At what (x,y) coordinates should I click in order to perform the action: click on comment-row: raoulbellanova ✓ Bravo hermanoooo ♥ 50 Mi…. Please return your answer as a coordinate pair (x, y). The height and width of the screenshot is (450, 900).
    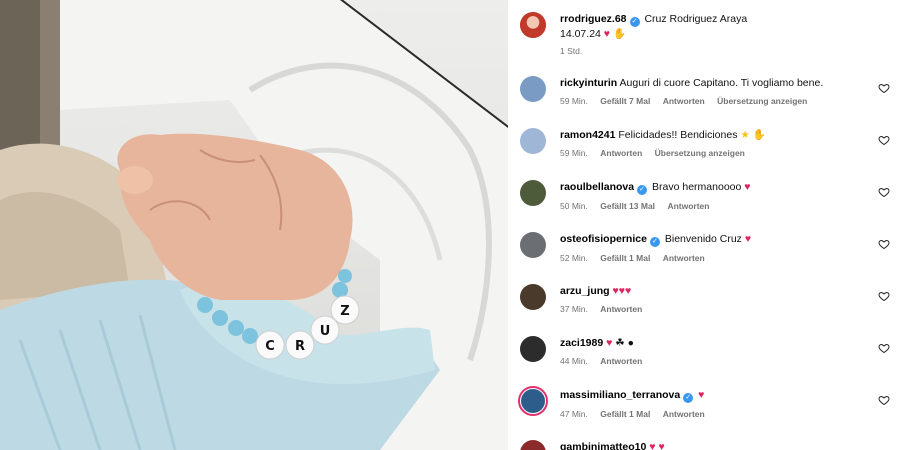
    Looking at the image, I should click on (704, 200).